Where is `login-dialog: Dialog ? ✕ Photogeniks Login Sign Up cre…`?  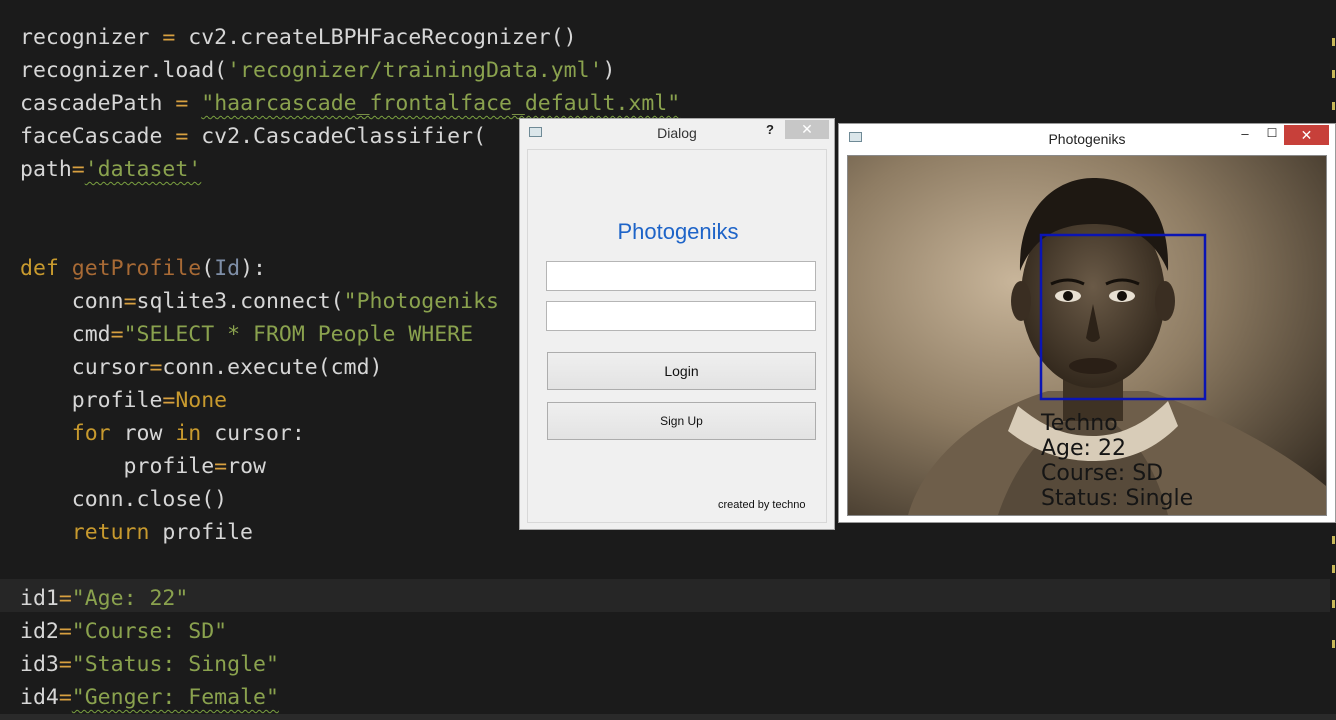
login-dialog: Dialog ? ✕ Photogeniks Login Sign Up cre… is located at coordinates (677, 324).